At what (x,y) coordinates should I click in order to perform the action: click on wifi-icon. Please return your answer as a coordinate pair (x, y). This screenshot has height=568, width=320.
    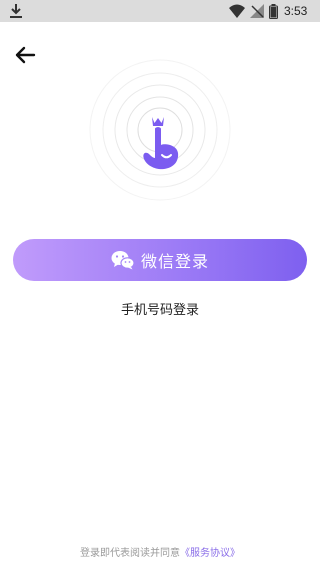
    Looking at the image, I should click on (237, 11).